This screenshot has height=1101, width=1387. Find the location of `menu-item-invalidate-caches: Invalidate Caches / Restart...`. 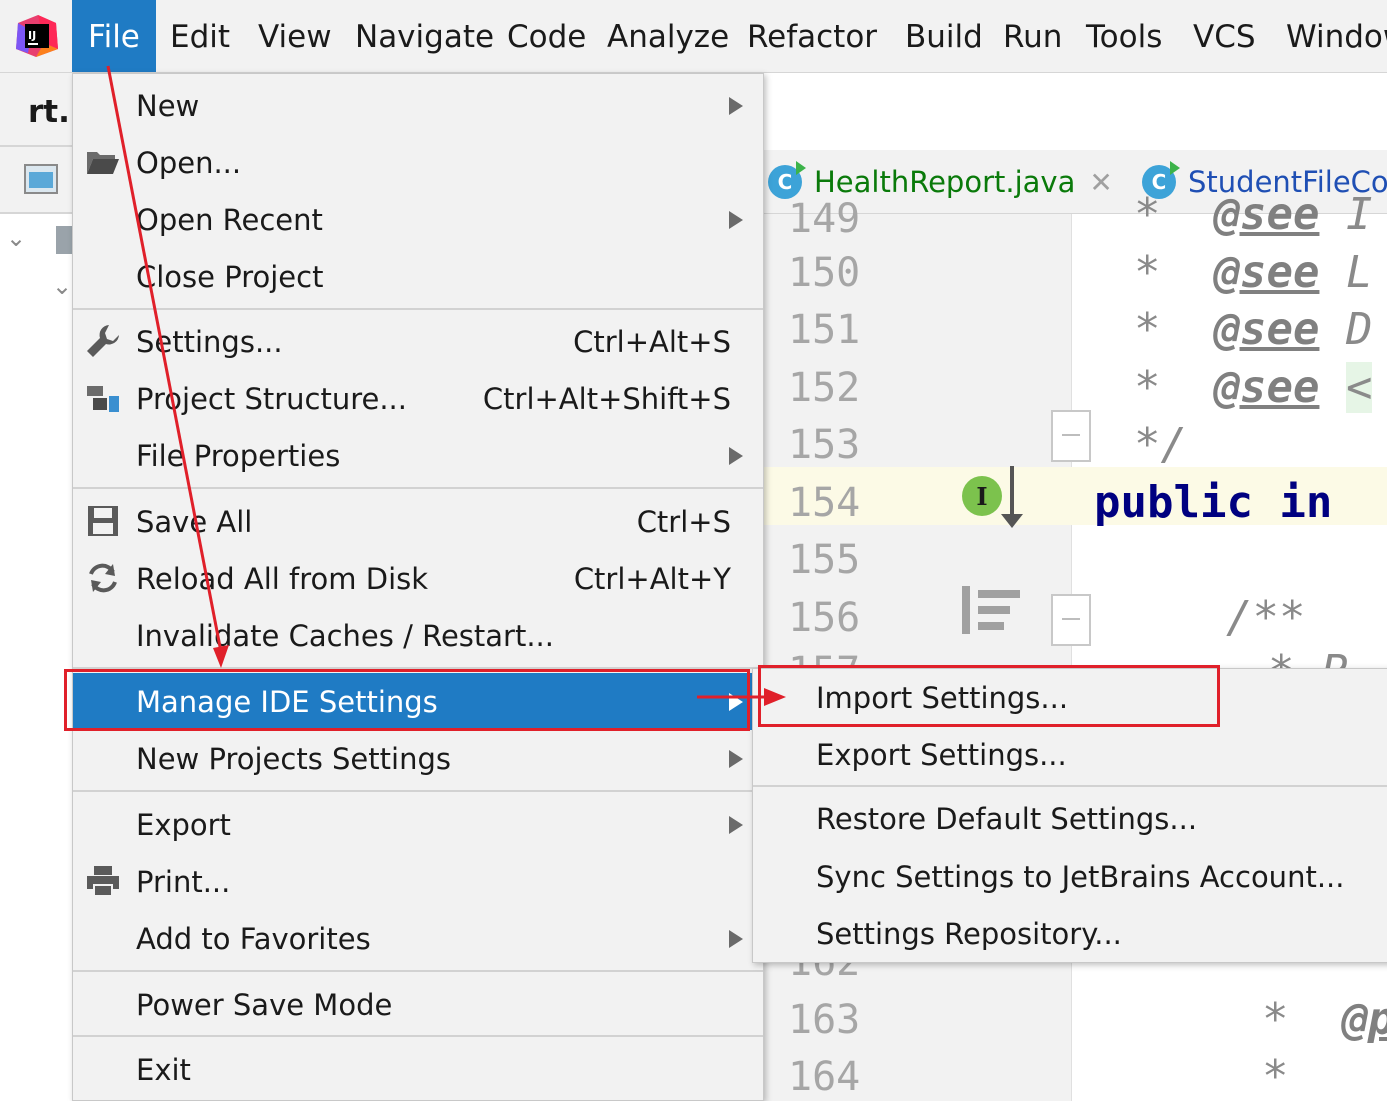

menu-item-invalidate-caches: Invalidate Caches / Restart... is located at coordinates (418, 635).